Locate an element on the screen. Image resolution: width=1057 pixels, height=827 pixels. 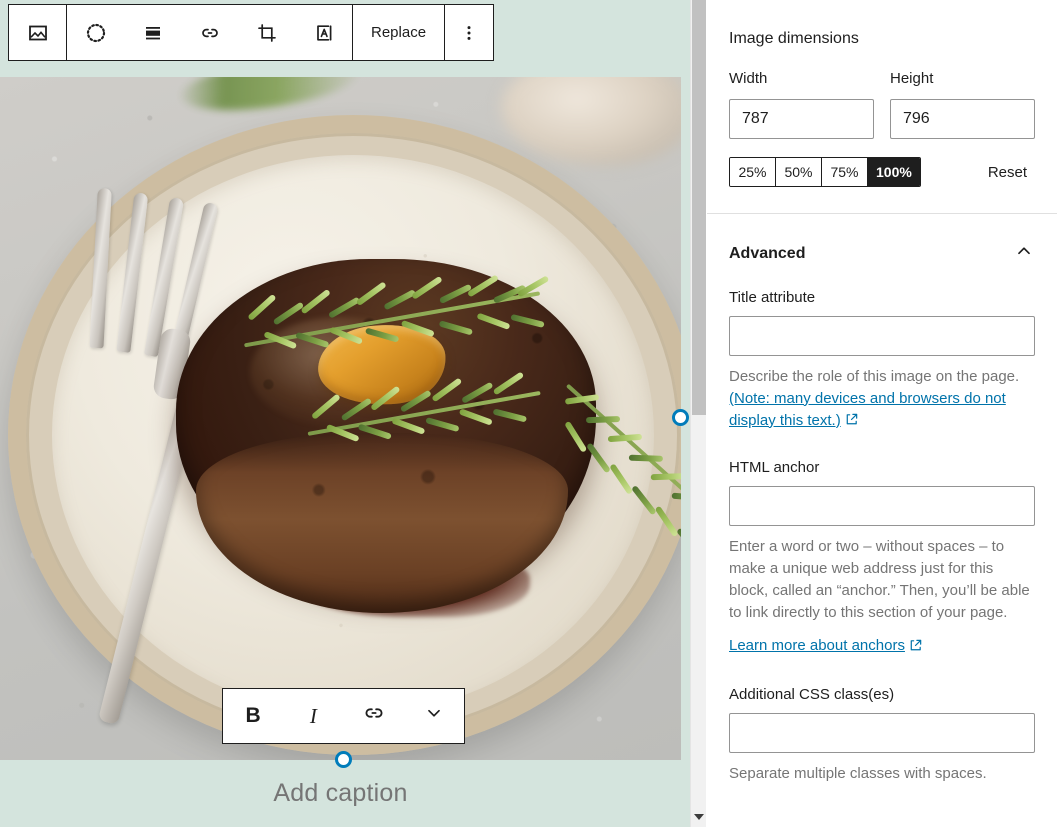
html-anchor-input is located at coordinates (882, 506).